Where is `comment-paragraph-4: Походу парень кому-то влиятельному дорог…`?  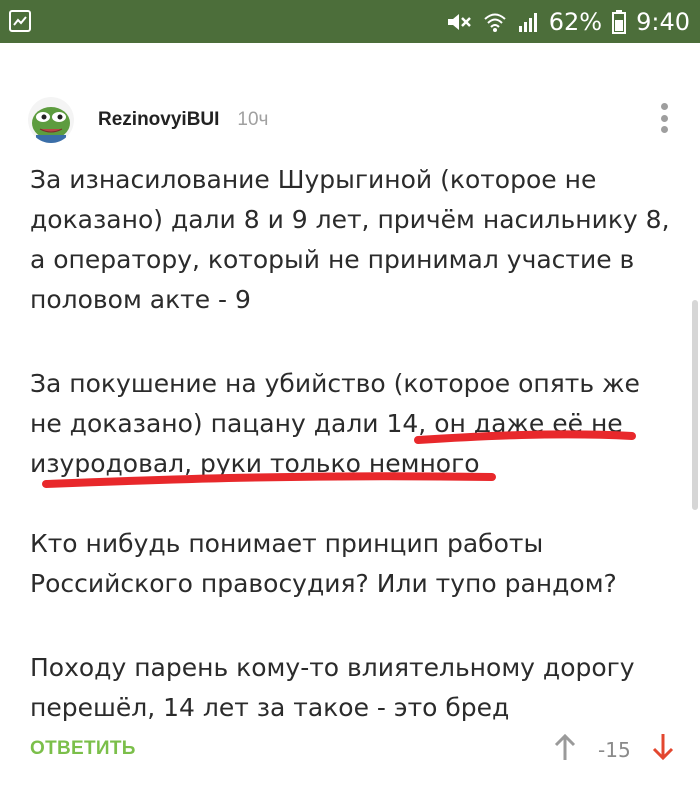 comment-paragraph-4: Походу парень кому-то влиятельному дорог… is located at coordinates (332, 687).